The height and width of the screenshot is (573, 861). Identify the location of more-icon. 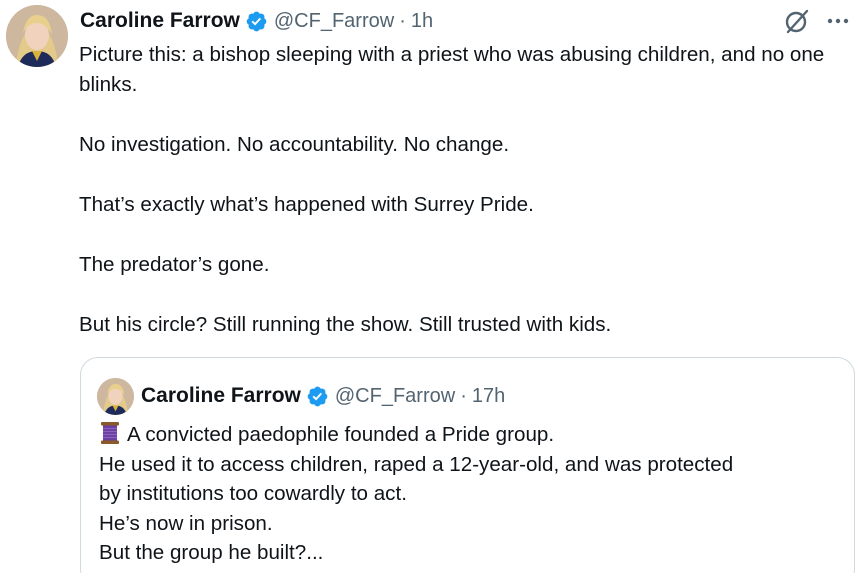
(838, 21).